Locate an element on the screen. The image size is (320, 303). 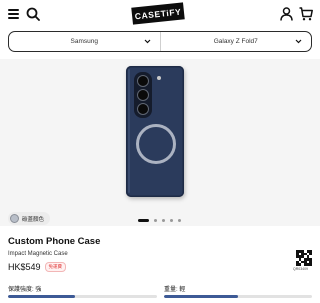
weight-rating-label: 重量: 輕 is located at coordinates (175, 290).